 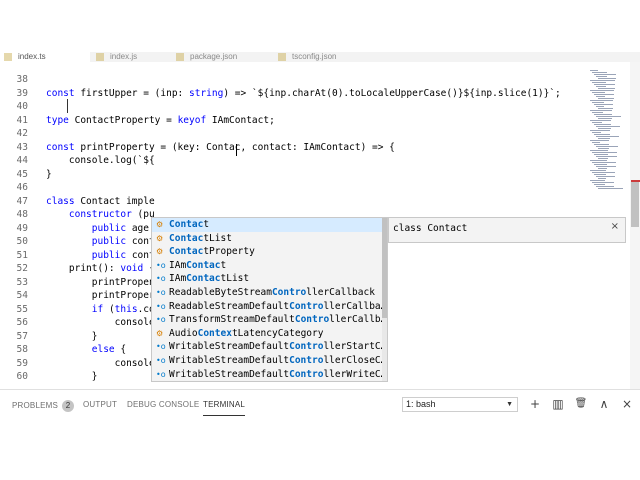 I want to click on tab-package-json: package.json, so click(x=222, y=57).